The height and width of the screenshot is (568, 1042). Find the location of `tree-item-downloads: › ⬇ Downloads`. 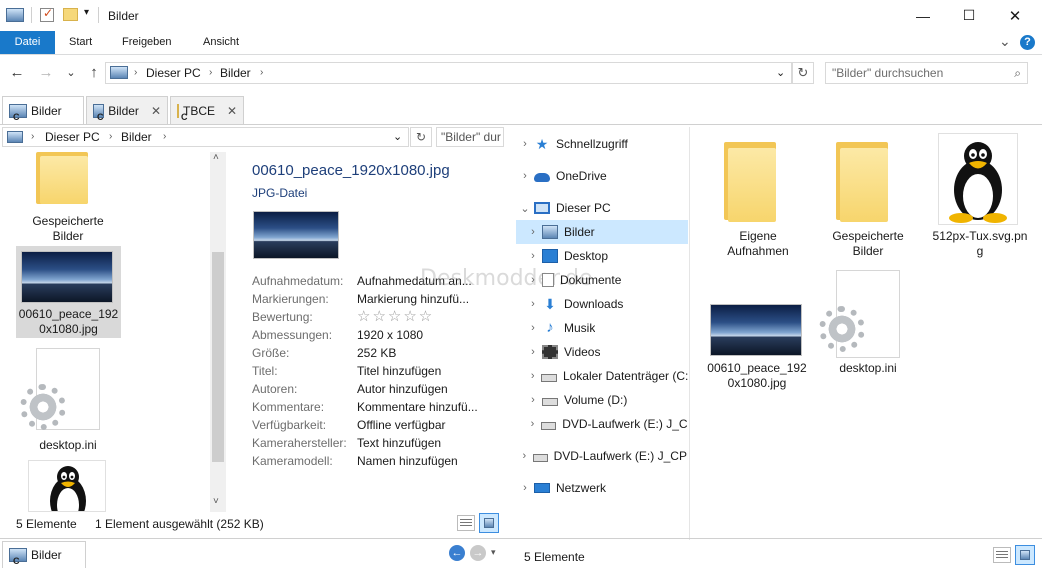

tree-item-downloads: › ⬇ Downloads is located at coordinates (602, 304).